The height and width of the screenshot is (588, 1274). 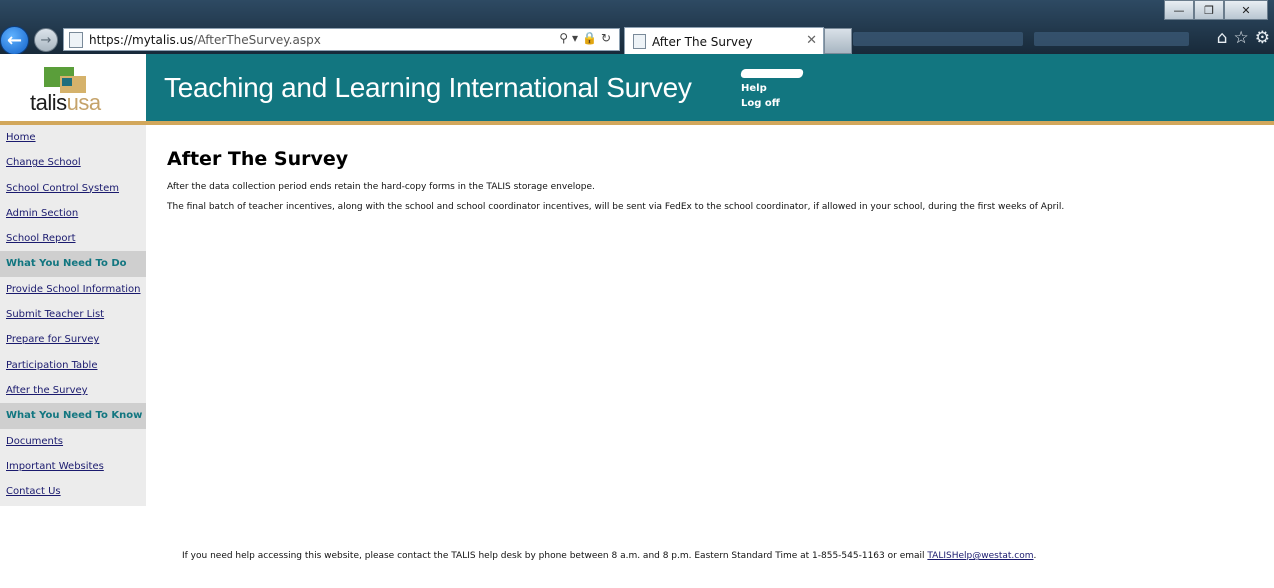 I want to click on page-title: After The Survey, so click(x=258, y=159).